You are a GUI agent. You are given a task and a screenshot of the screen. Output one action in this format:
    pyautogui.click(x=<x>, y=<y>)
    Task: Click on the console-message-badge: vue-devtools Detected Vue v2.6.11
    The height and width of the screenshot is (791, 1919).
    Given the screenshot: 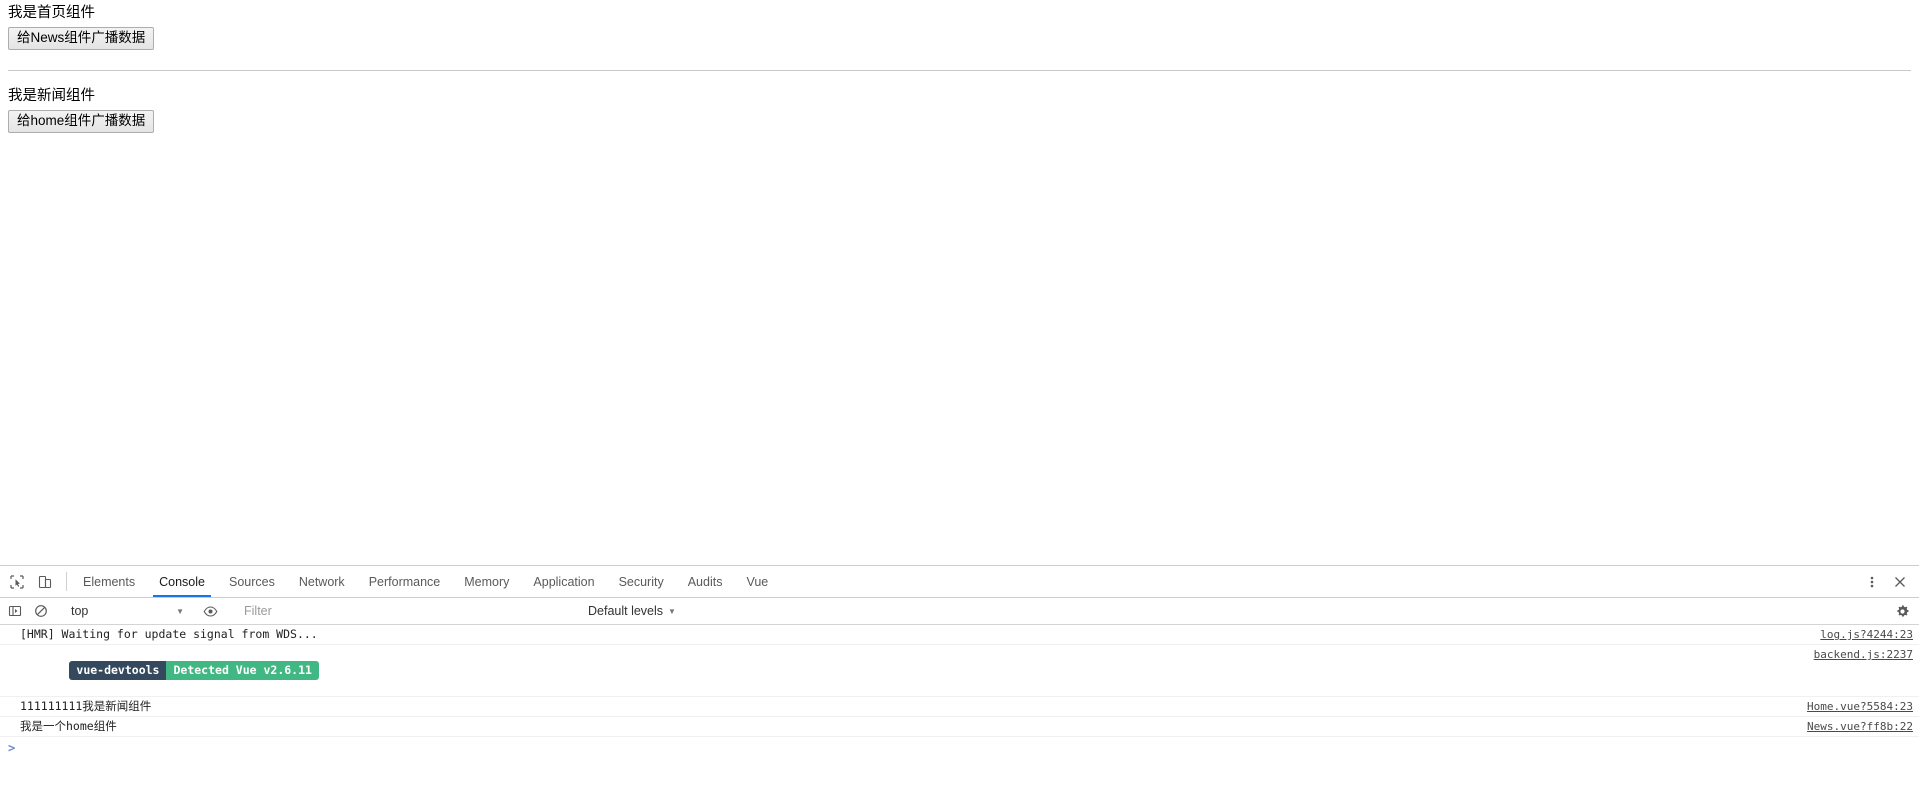 What is the action you would take?
    pyautogui.click(x=908, y=670)
    